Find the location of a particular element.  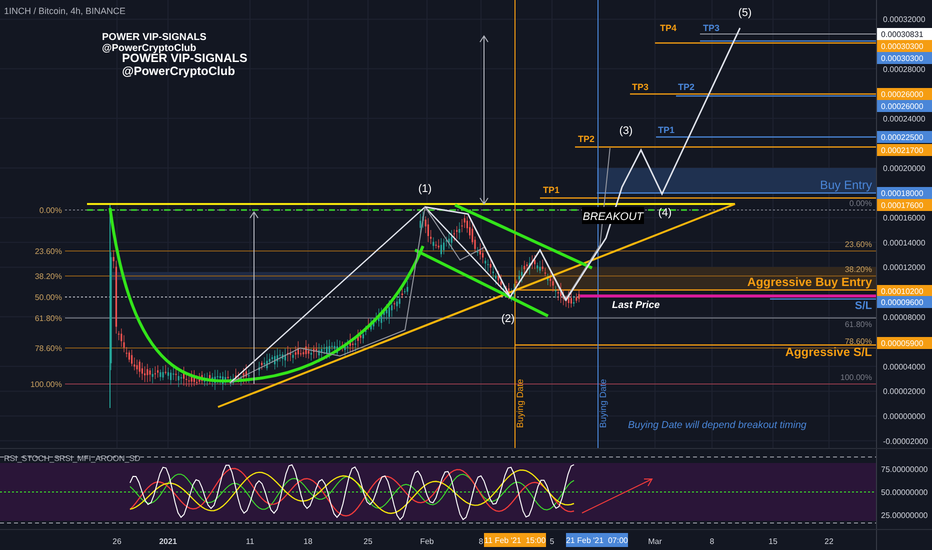

price-axis-label: 0.00020000 is located at coordinates (904, 168).